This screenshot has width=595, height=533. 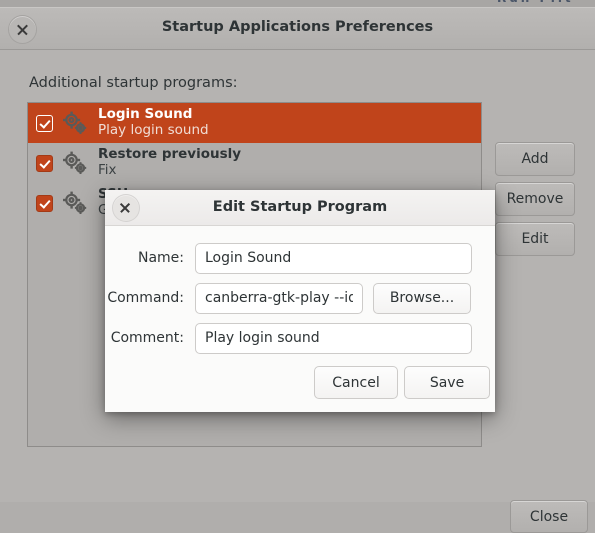 I want to click on window-titlebar: Startup Applications Preferences, so click(x=297, y=29).